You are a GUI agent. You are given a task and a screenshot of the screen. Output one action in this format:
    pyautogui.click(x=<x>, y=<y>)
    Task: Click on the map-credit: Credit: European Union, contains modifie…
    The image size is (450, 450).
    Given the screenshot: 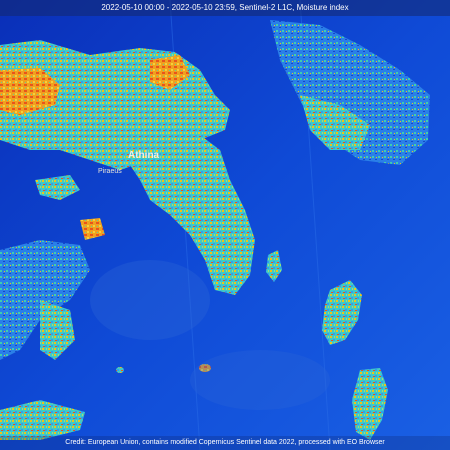 What is the action you would take?
    pyautogui.click(x=225, y=443)
    